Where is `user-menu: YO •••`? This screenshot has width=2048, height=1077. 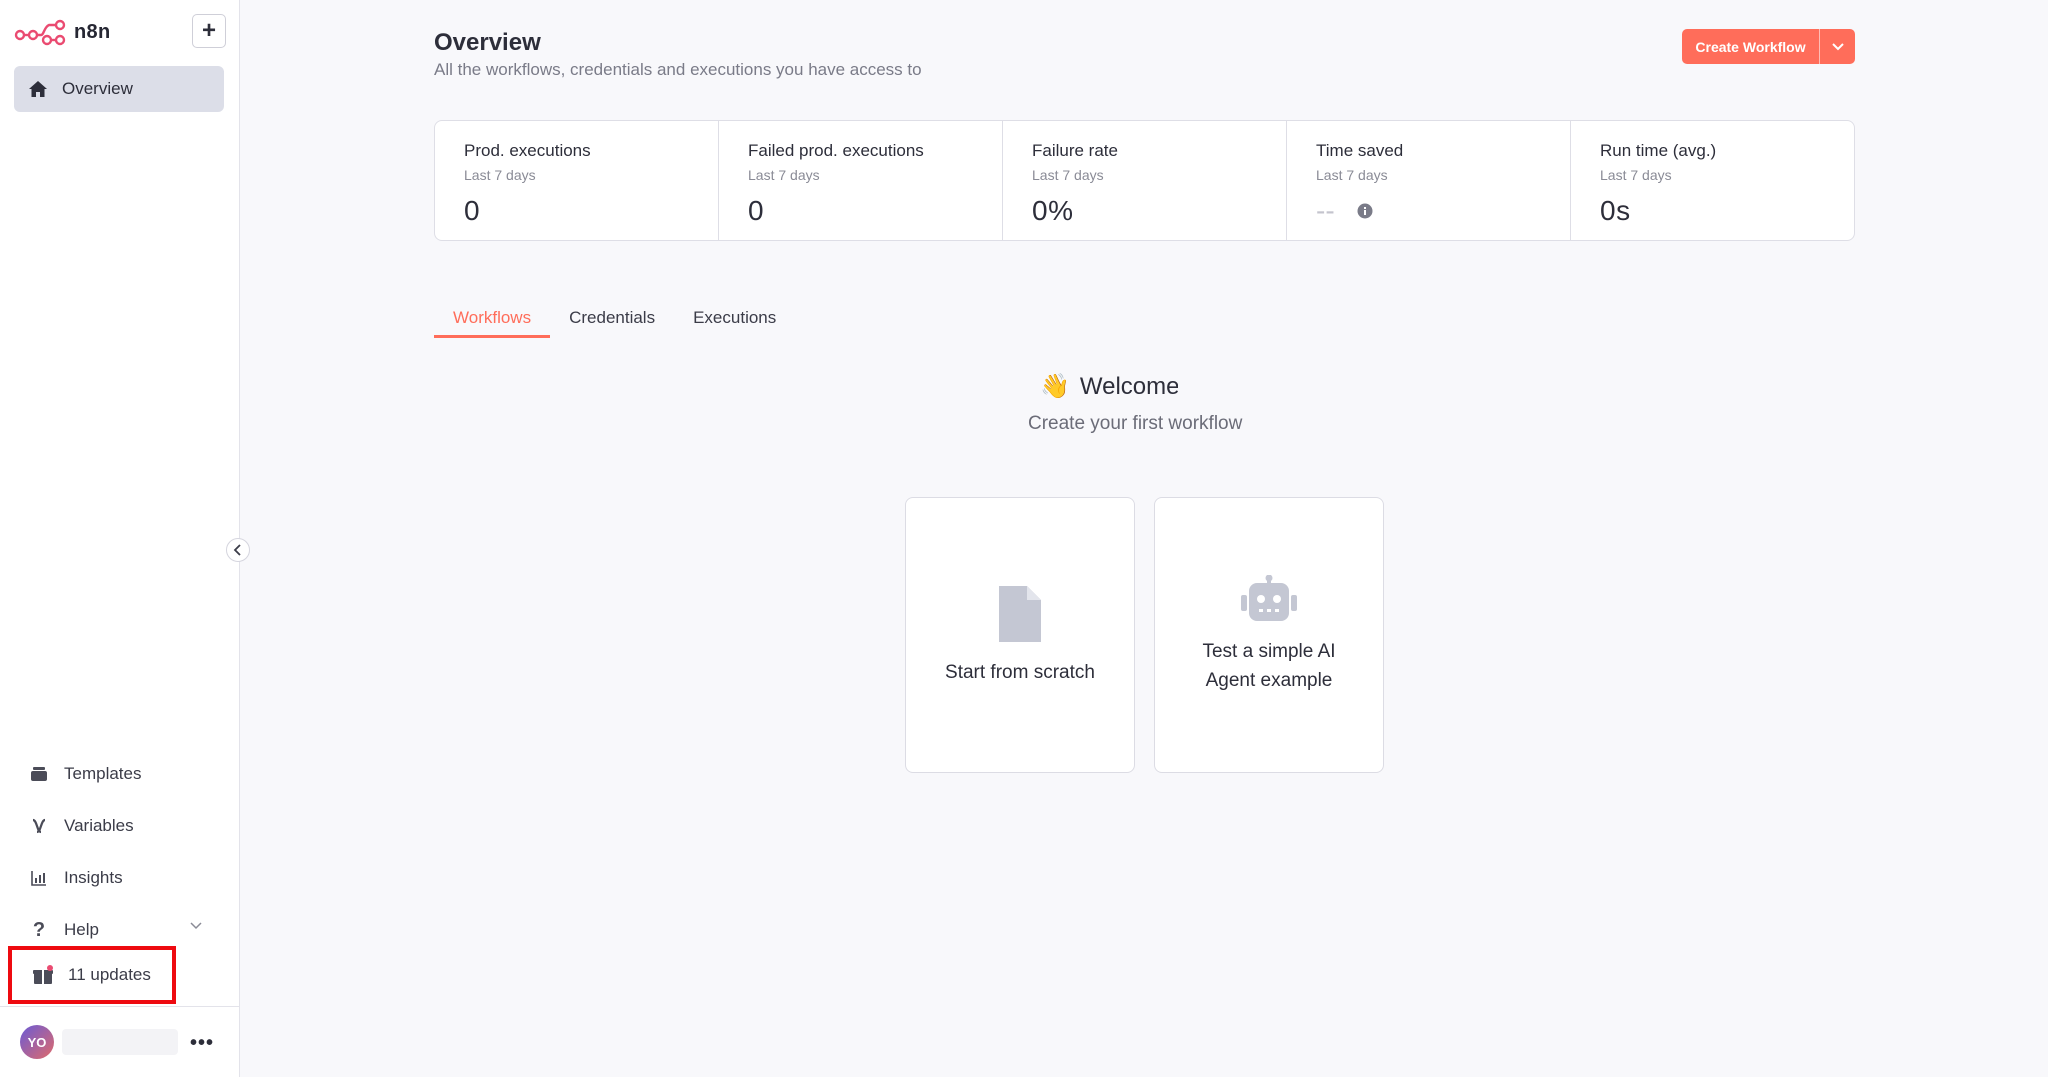 user-menu: YO ••• is located at coordinates (120, 1042).